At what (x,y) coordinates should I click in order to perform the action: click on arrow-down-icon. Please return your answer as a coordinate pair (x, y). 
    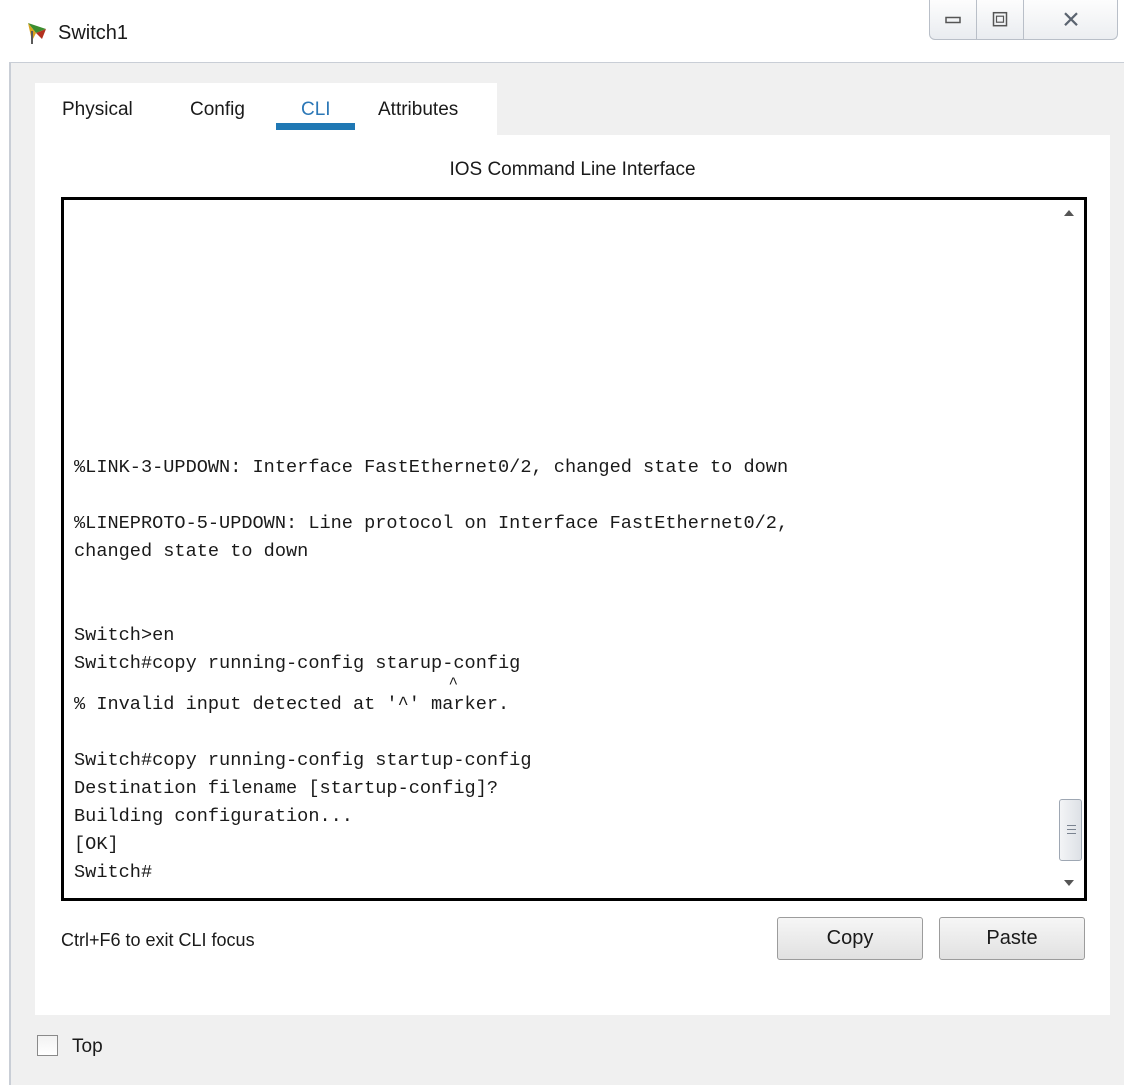
    Looking at the image, I should click on (1069, 883).